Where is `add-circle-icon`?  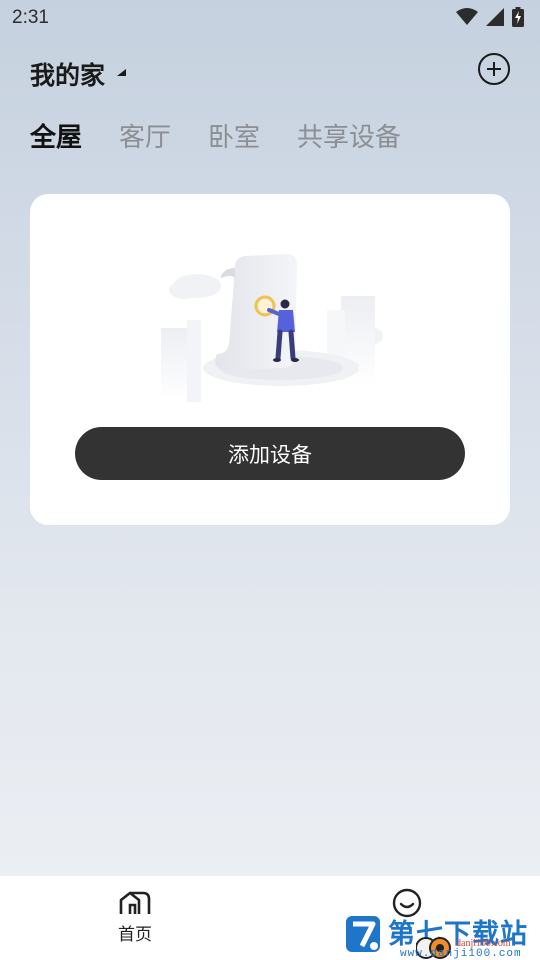
add-circle-icon is located at coordinates (494, 69).